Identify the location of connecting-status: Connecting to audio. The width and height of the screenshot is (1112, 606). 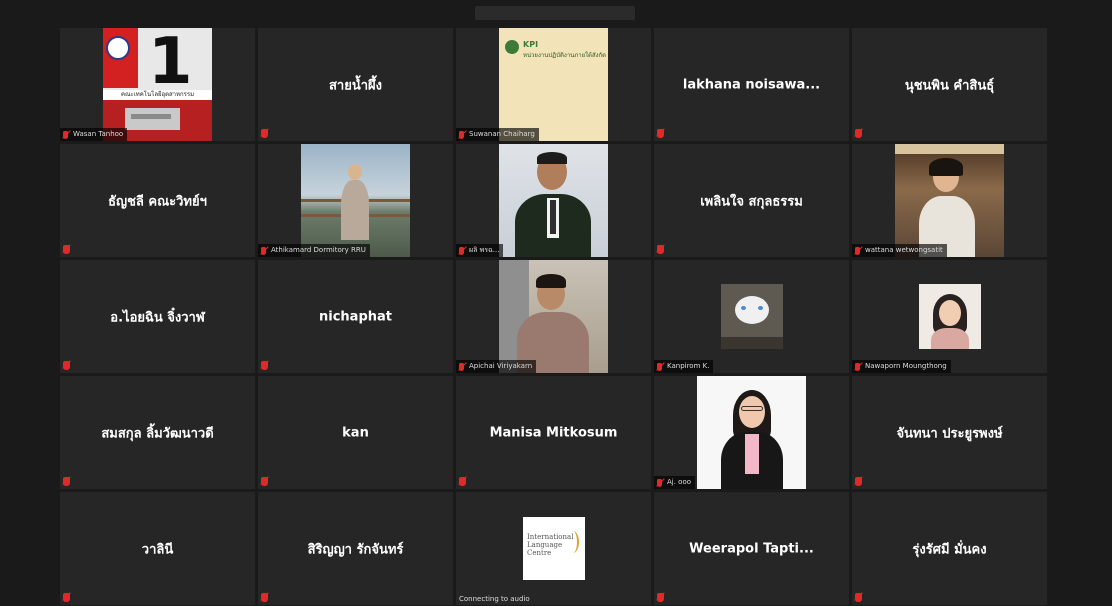
(494, 599).